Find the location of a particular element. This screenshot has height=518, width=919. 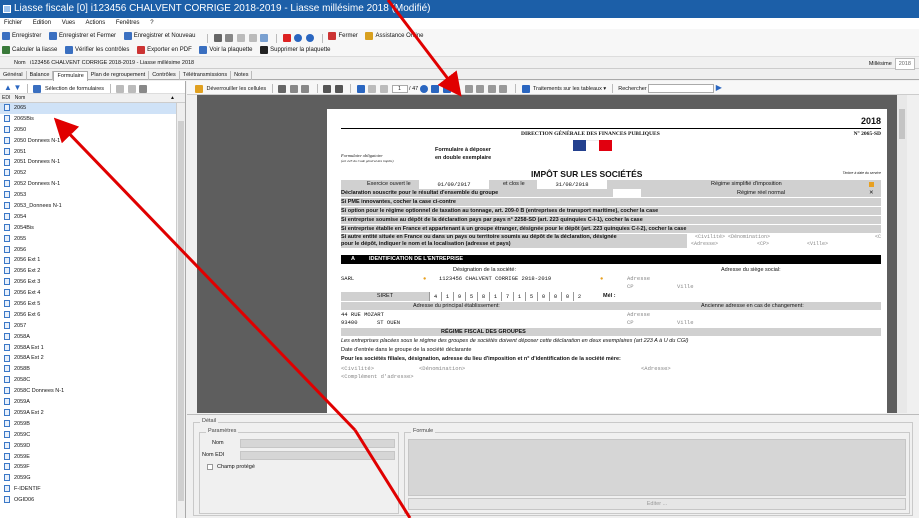

col-edi: EDI is located at coordinates (6, 98).